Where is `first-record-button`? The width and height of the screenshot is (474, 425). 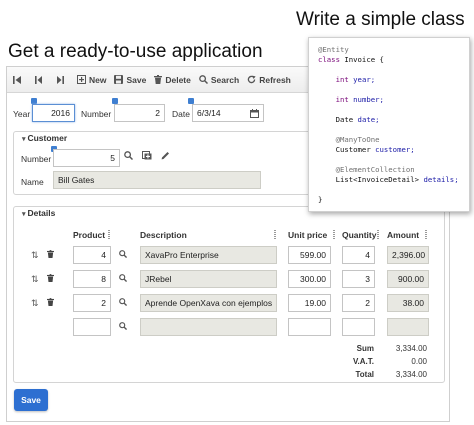 first-record-button is located at coordinates (19, 79).